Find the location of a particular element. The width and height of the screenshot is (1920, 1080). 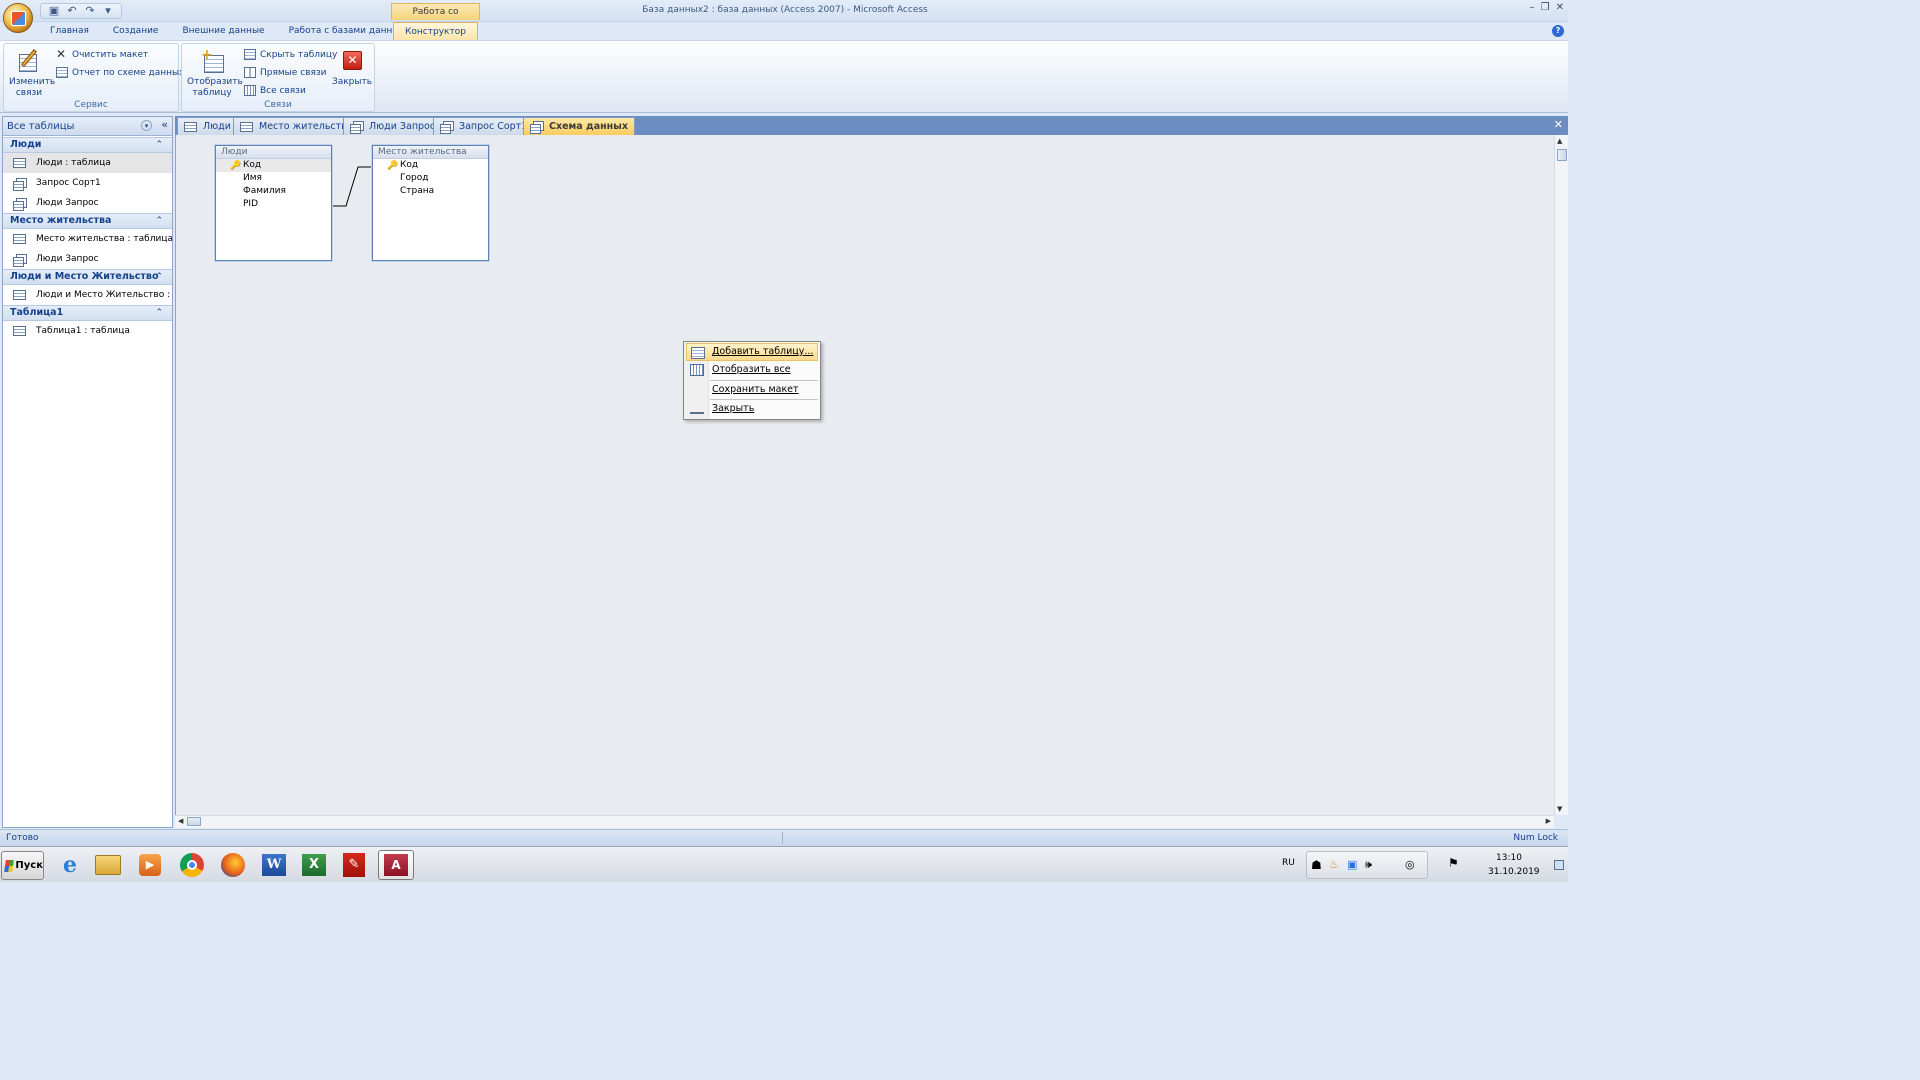

clock-date: 31.10.2019 is located at coordinates (1514, 872).